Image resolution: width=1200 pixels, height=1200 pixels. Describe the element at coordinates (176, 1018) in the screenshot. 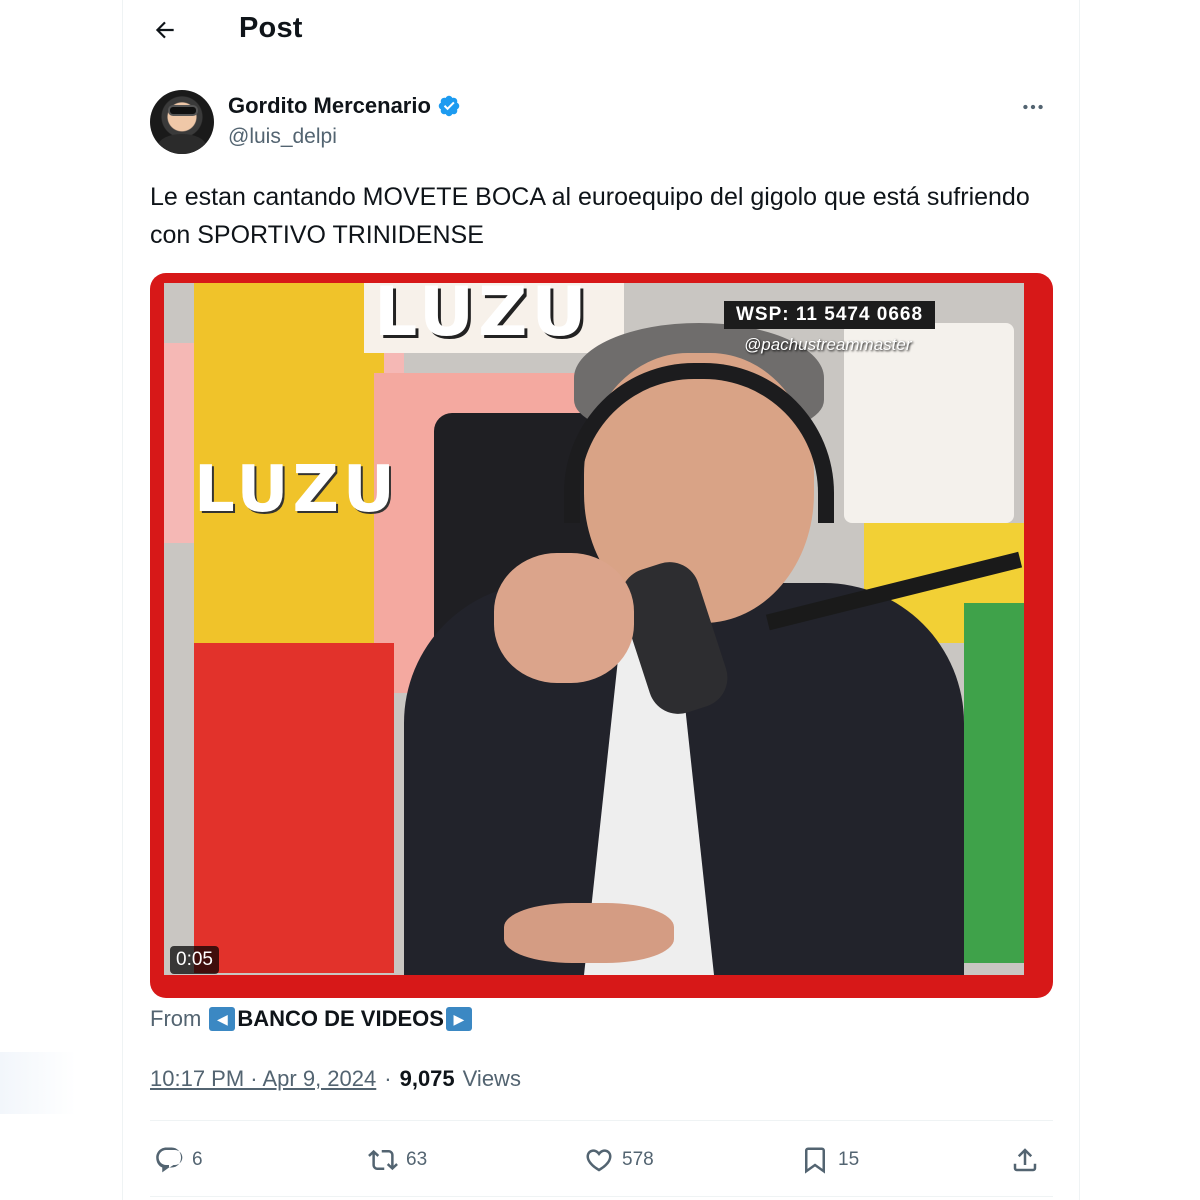

I see `attribution-from-label: From` at that location.